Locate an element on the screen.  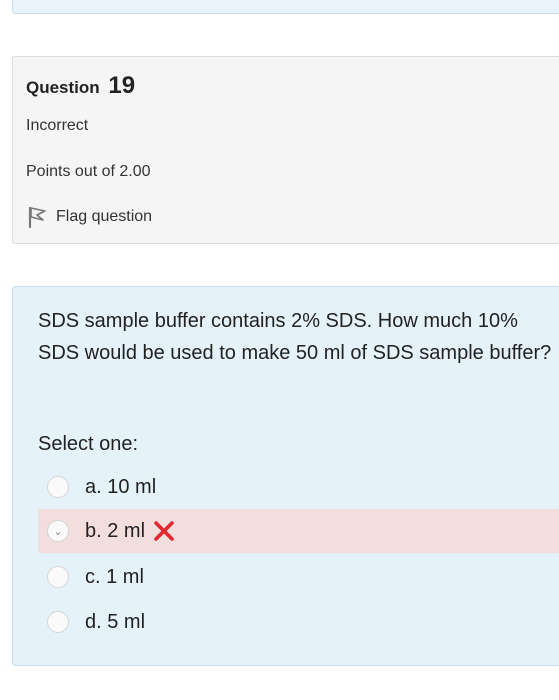
radio-icon: ⌄ is located at coordinates (58, 531).